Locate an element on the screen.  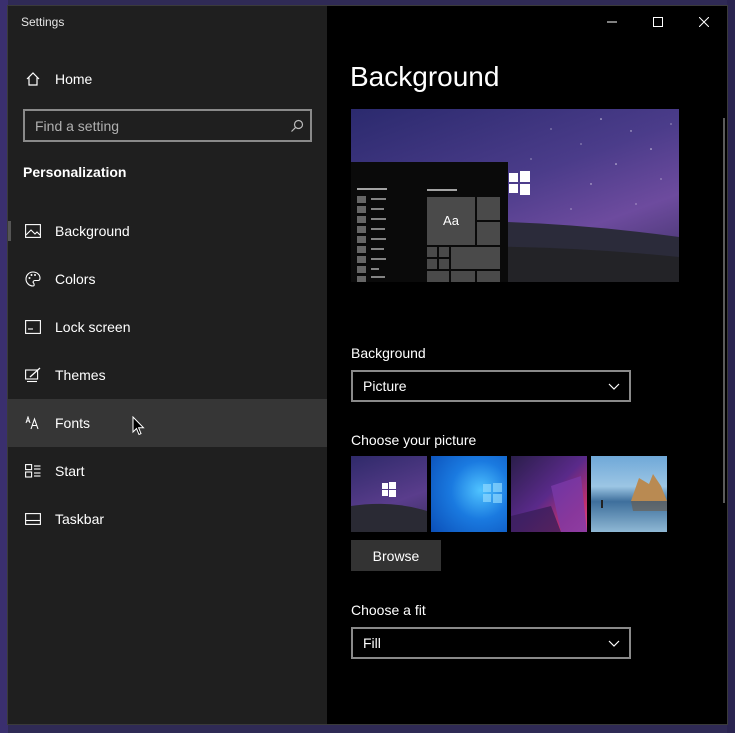
background-label: Background is located at coordinates (388, 353).